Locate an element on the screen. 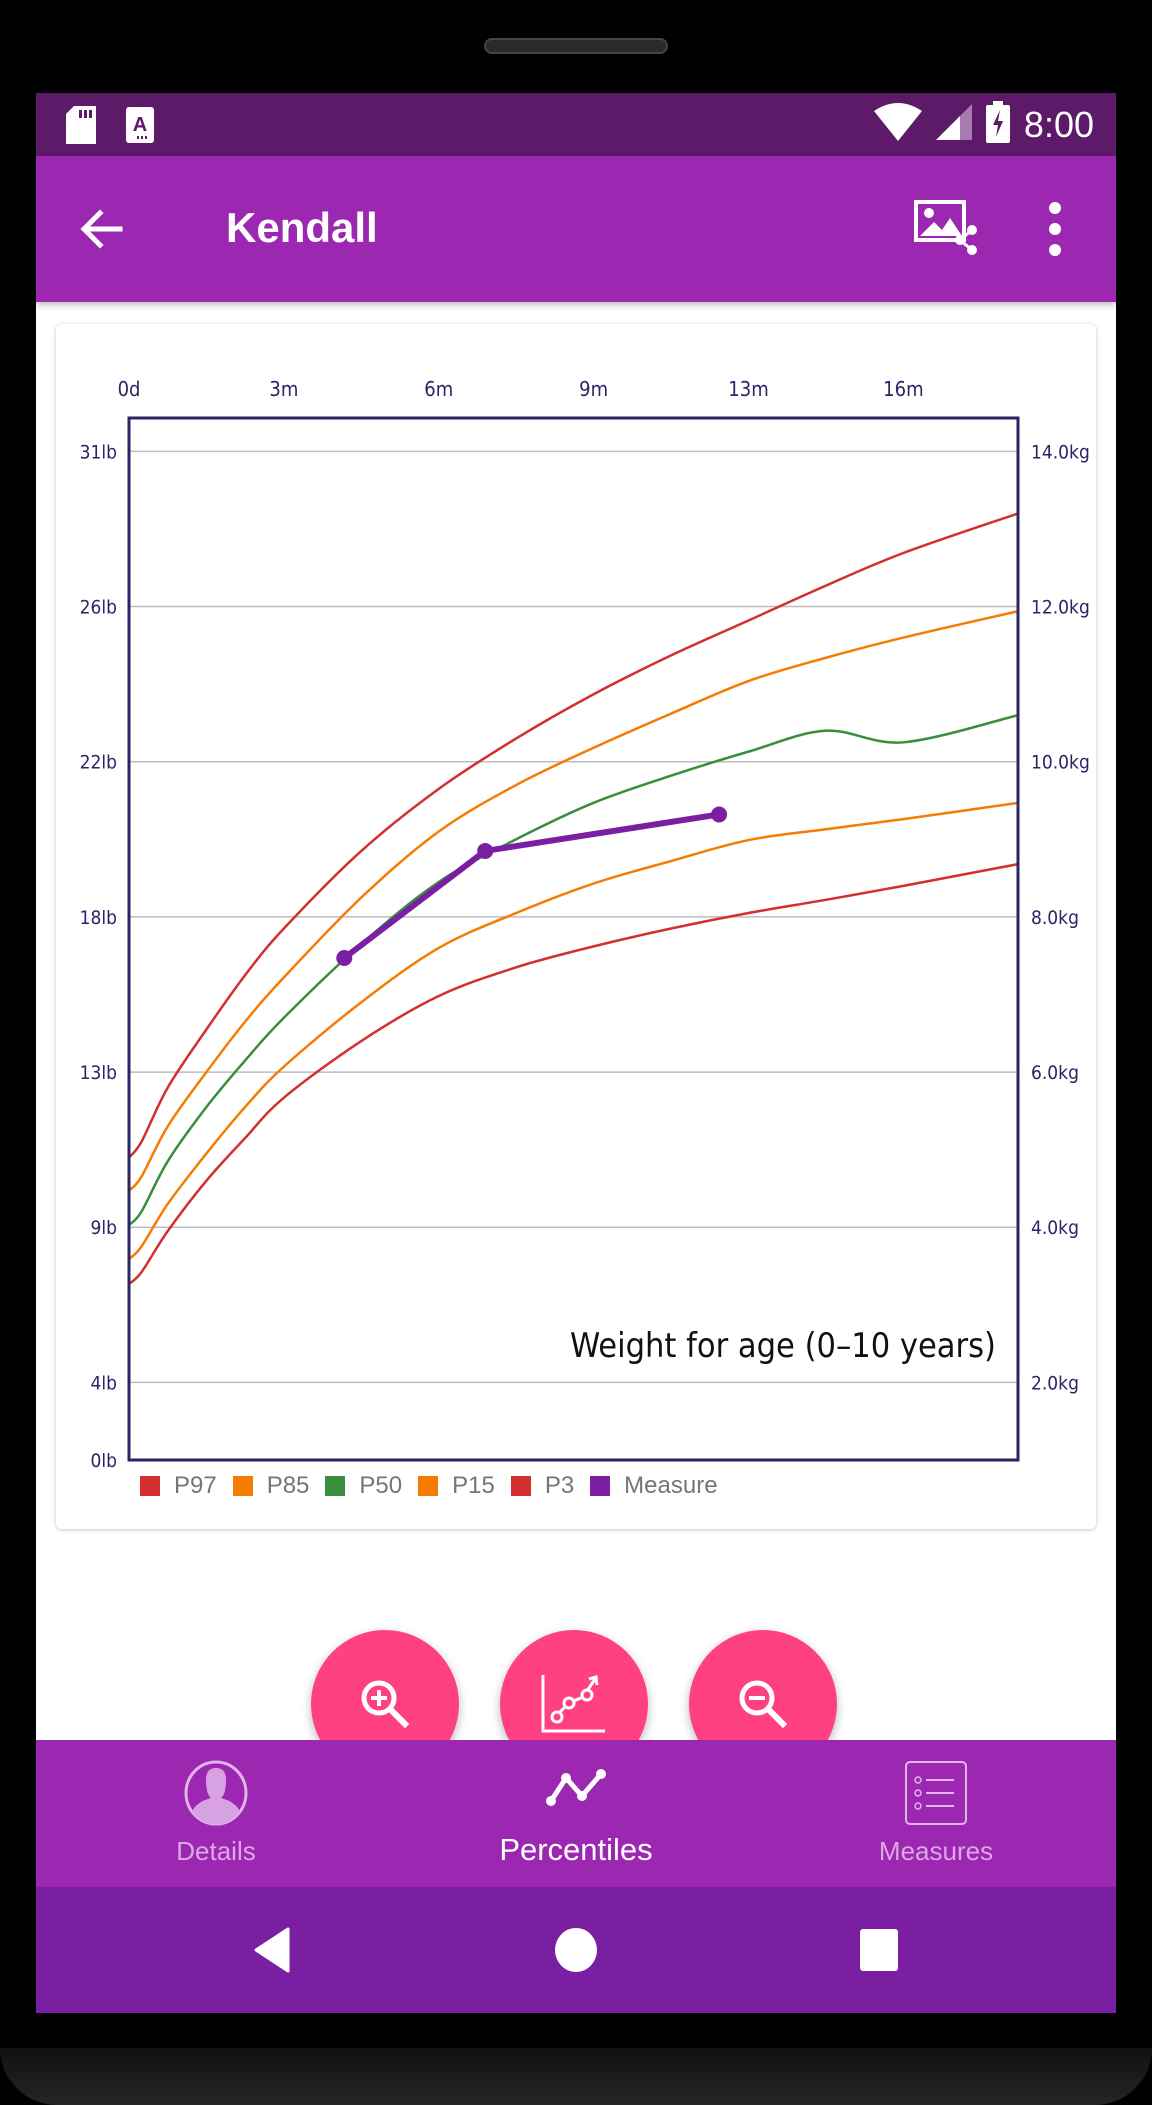 This screenshot has width=1152, height=2105. phone-speaker is located at coordinates (576, 46).